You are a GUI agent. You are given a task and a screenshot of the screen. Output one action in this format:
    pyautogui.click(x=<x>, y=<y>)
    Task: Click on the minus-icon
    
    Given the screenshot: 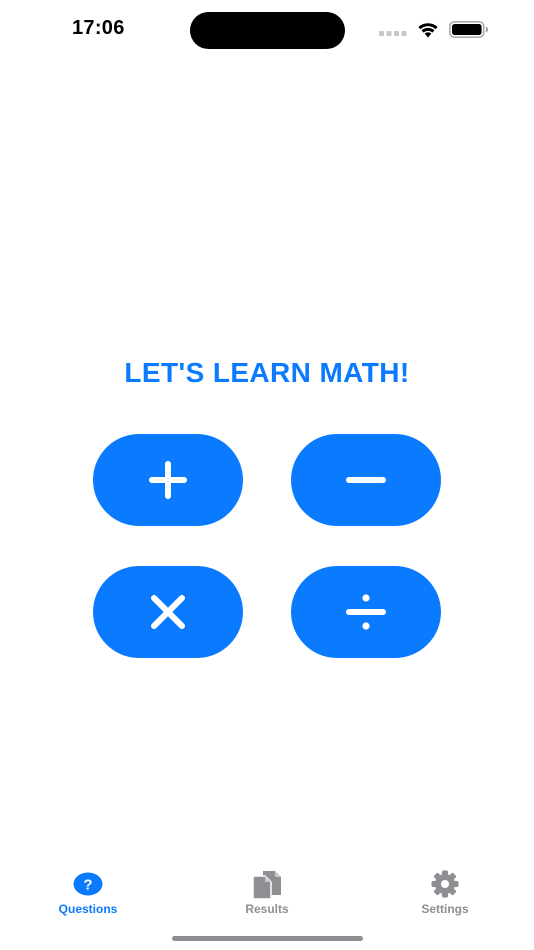 What is the action you would take?
    pyautogui.click(x=366, y=480)
    